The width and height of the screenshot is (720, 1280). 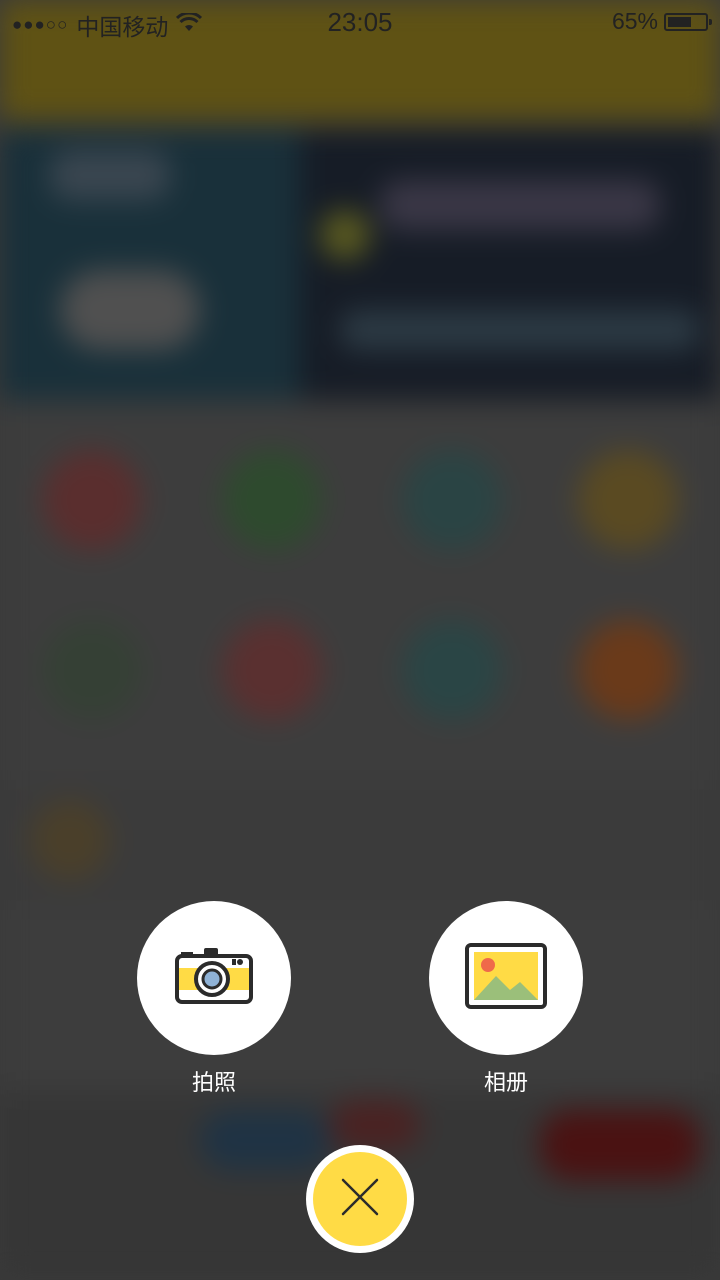 I want to click on background-strip, so click(x=360, y=845).